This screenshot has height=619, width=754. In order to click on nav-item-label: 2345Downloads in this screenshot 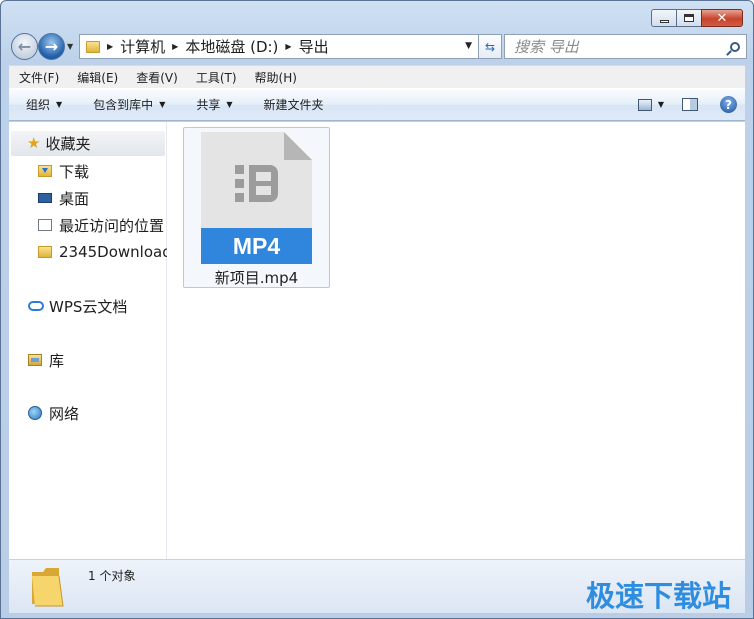, I will do `click(113, 252)`.